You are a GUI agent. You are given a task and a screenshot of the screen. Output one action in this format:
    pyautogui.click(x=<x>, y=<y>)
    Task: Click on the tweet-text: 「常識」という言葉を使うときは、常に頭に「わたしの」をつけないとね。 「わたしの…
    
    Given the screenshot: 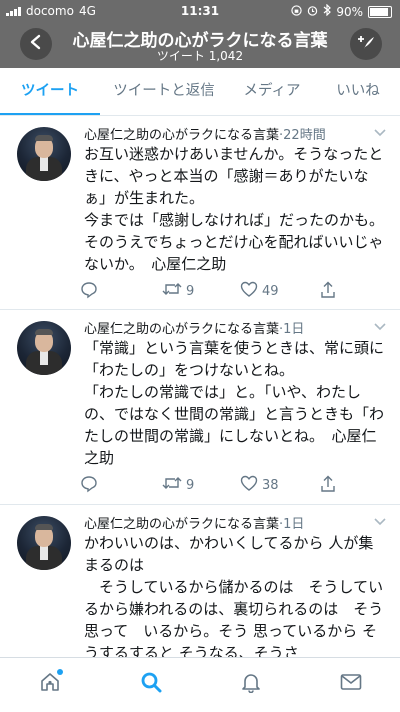 What is the action you would take?
    pyautogui.click(x=234, y=403)
    